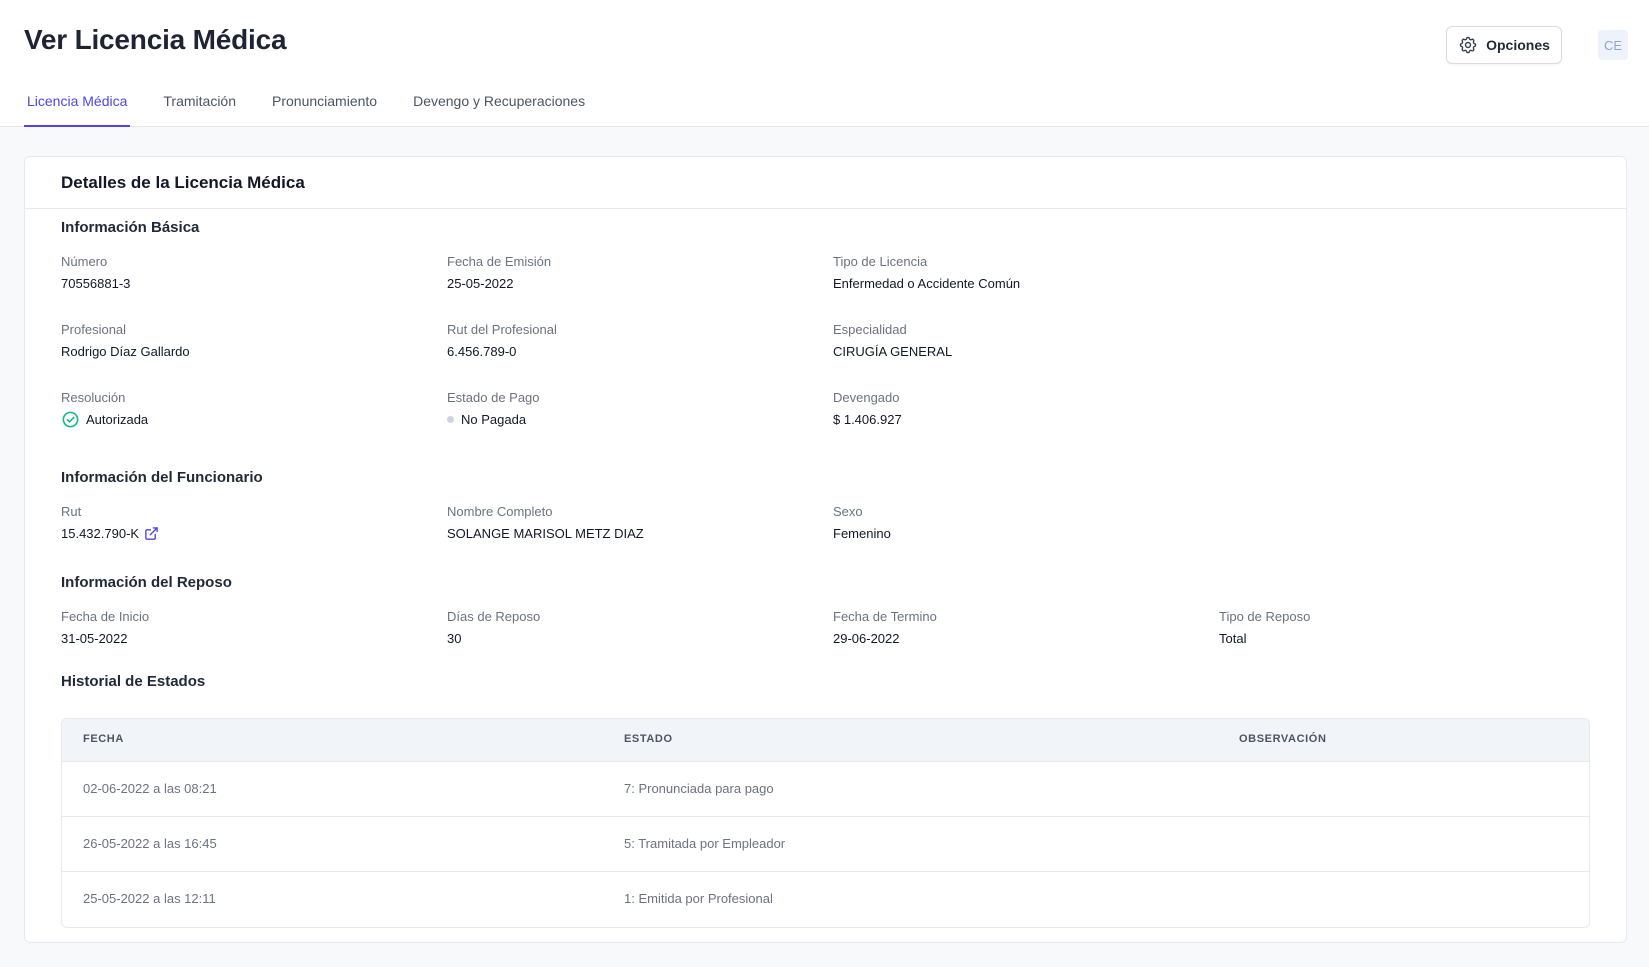 The height and width of the screenshot is (967, 1649). I want to click on options-button: Opciones, so click(1504, 45).